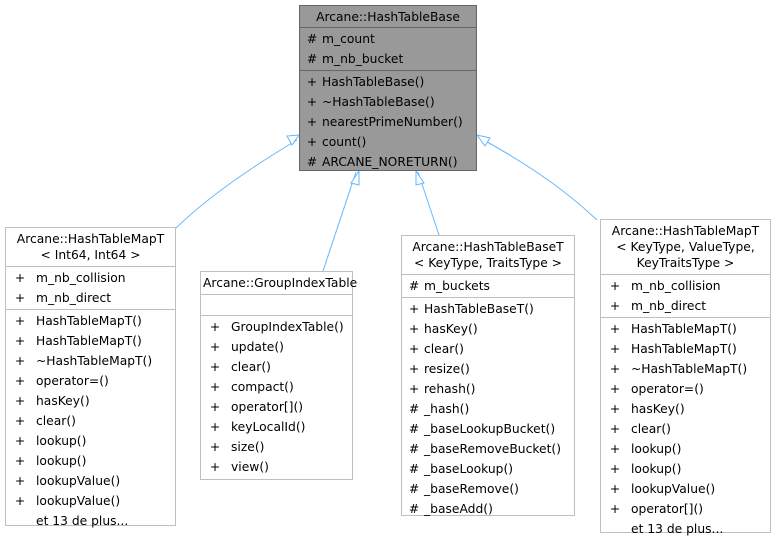 The image size is (776, 540). I want to click on method-row: # _baseRemove(), so click(488, 489).